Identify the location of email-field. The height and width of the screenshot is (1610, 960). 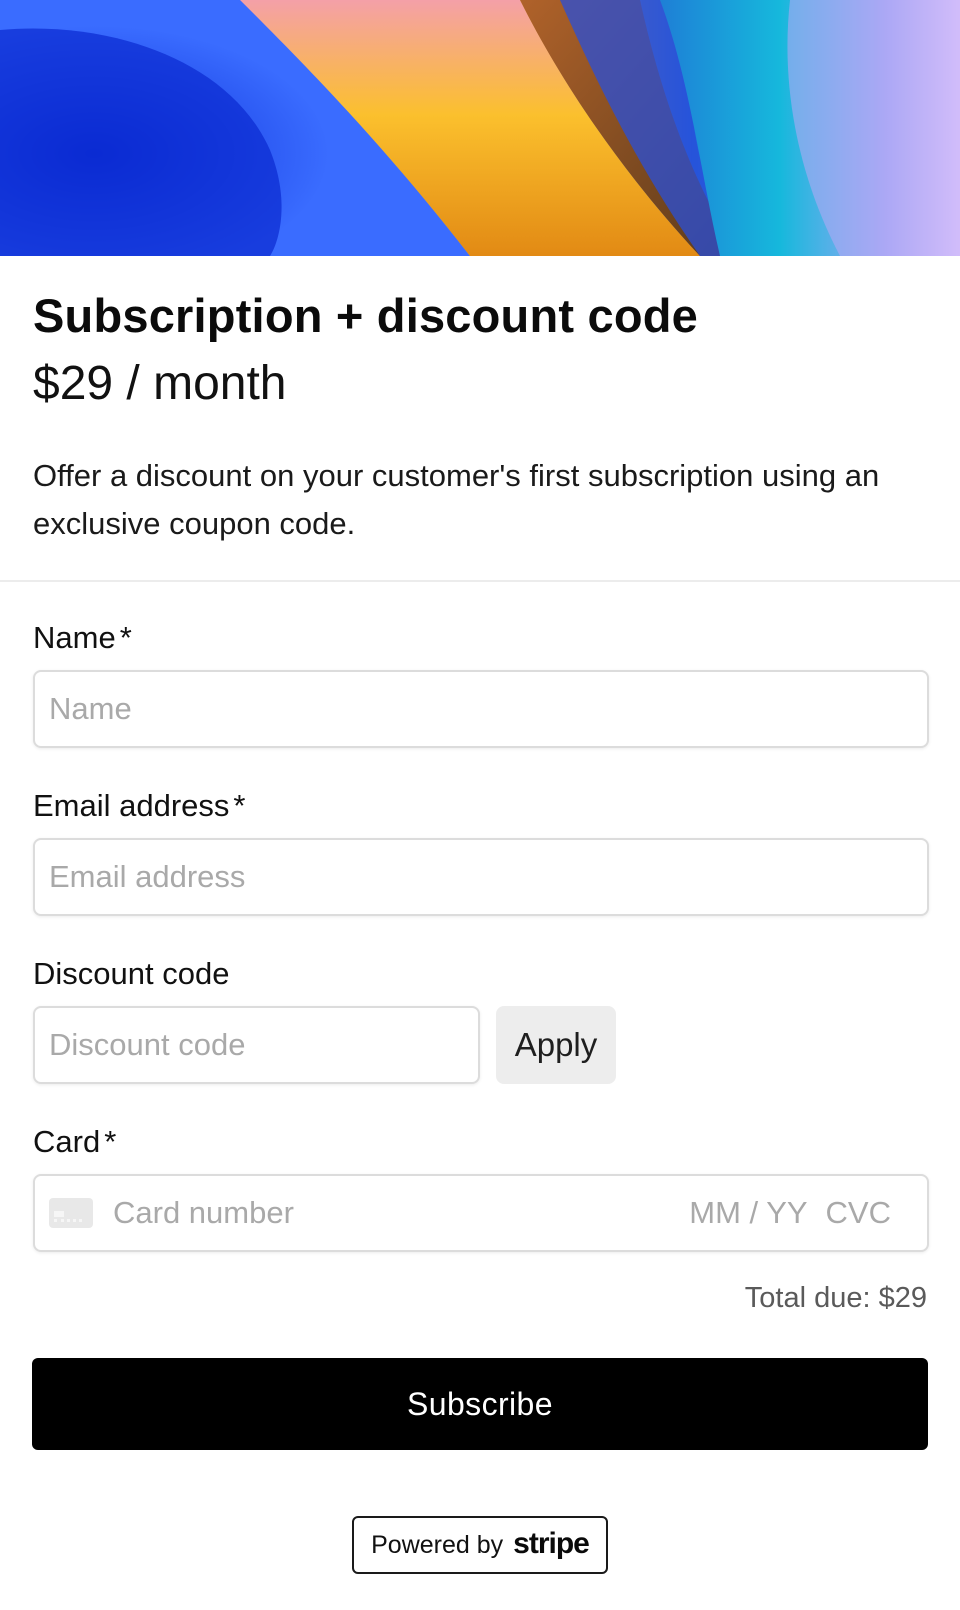
(481, 877).